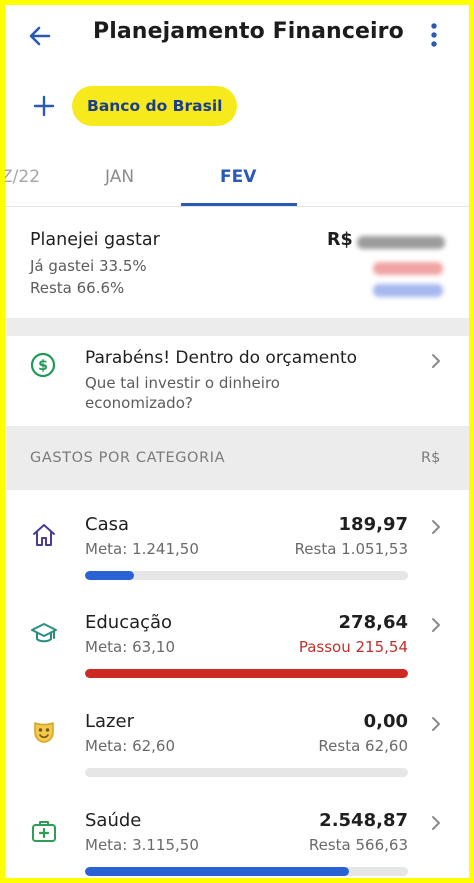 Image resolution: width=474 pixels, height=883 pixels. I want to click on summary-title: Planejei gastar, so click(95, 240).